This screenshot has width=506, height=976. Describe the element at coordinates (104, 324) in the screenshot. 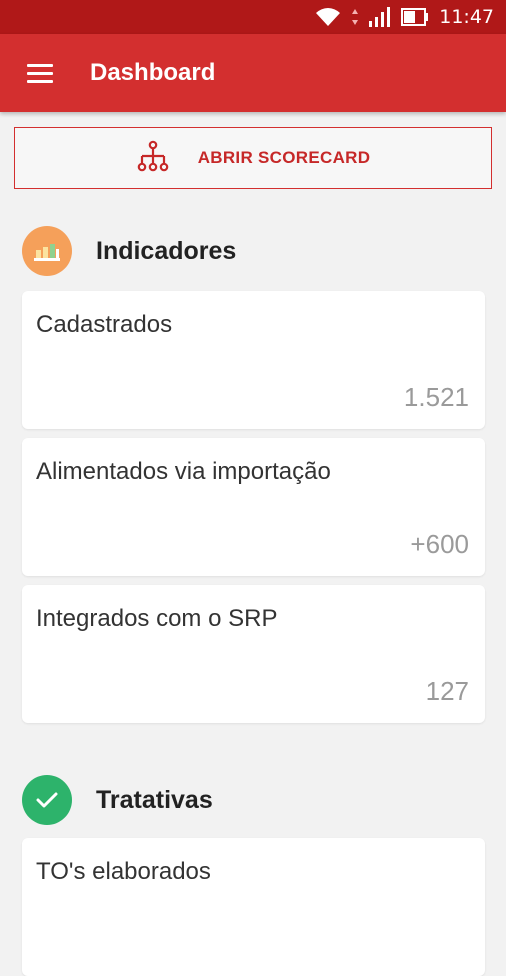

I see `card-label: Cadastrados` at that location.